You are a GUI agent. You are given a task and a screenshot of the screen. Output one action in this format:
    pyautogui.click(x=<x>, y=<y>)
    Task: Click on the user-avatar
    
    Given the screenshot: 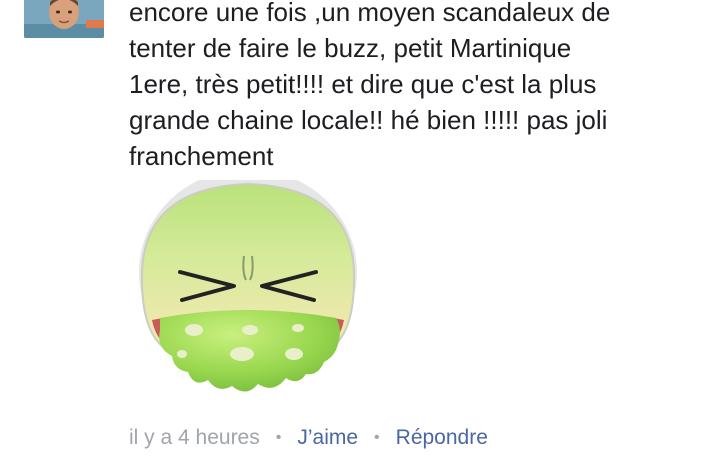 What is the action you would take?
    pyautogui.click(x=64, y=19)
    